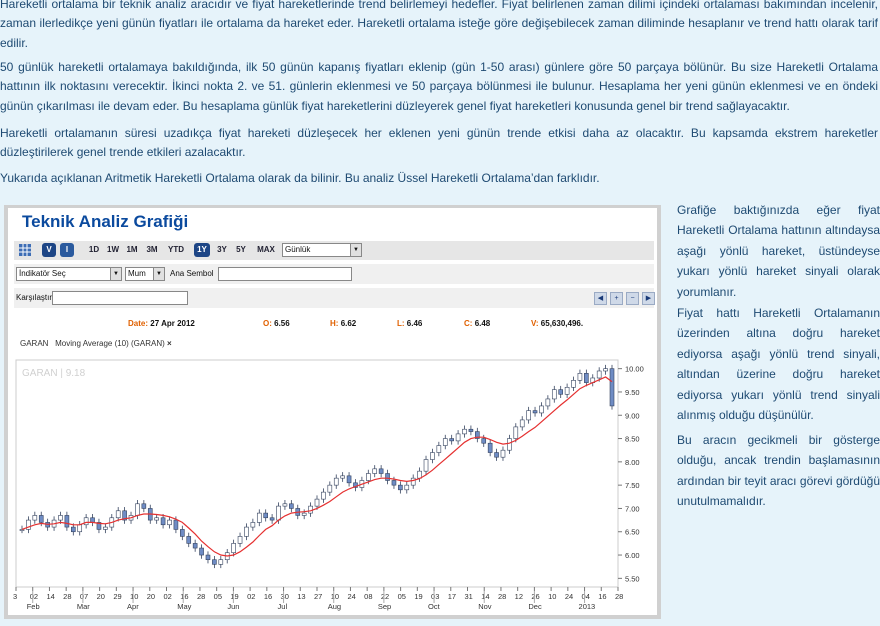  What do you see at coordinates (67, 250) in the screenshot?
I see `line-chart-button: I` at bounding box center [67, 250].